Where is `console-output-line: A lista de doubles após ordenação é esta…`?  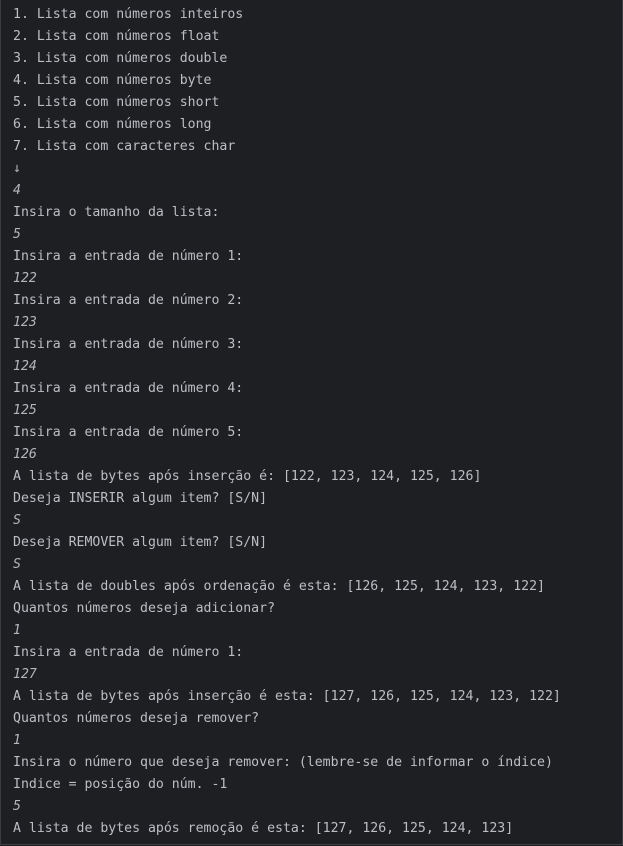
console-output-line: A lista de doubles após ordenação é esta… is located at coordinates (279, 586).